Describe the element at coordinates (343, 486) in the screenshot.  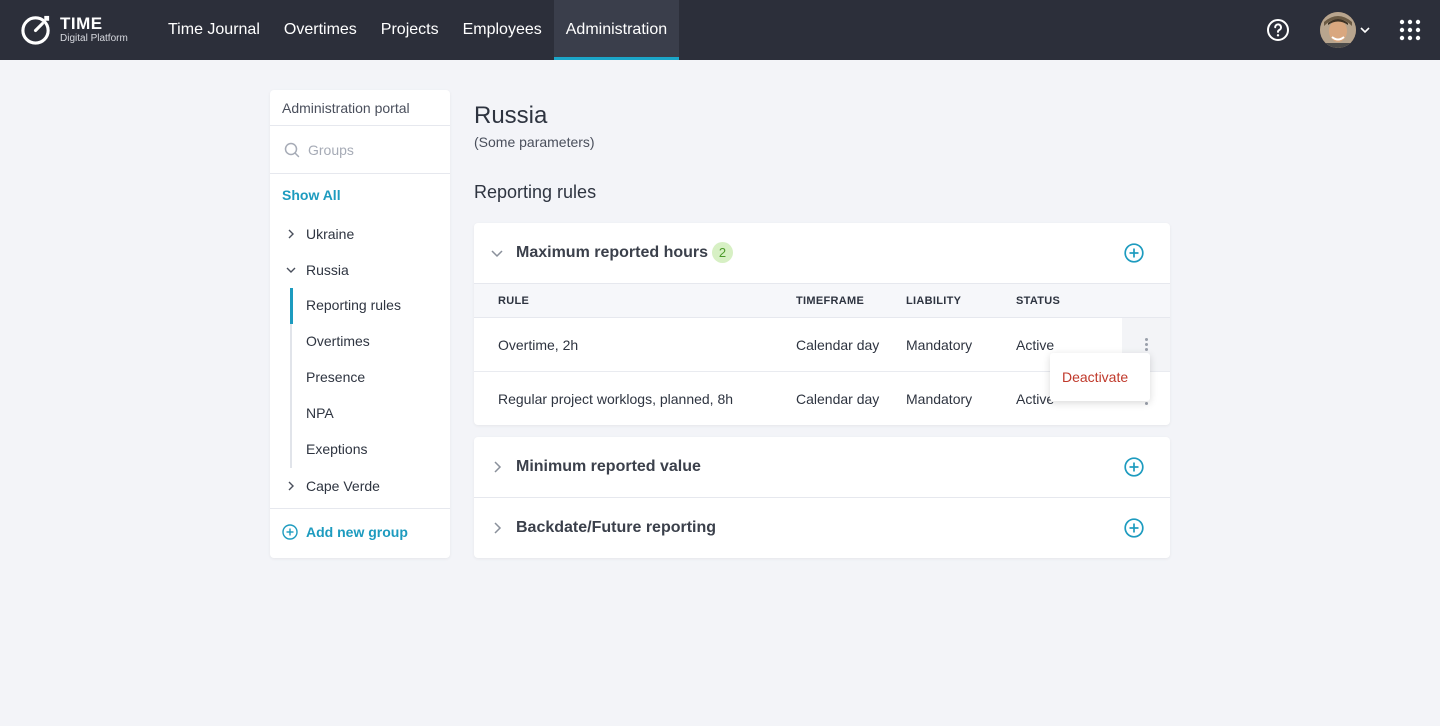
I see `group-label: Cape Verde` at that location.